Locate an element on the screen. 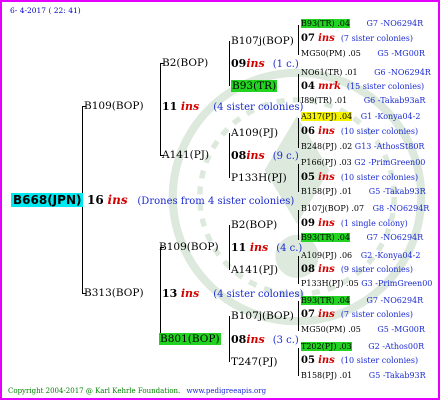  website-link: www.pedigreeapis.org is located at coordinates (227, 391).